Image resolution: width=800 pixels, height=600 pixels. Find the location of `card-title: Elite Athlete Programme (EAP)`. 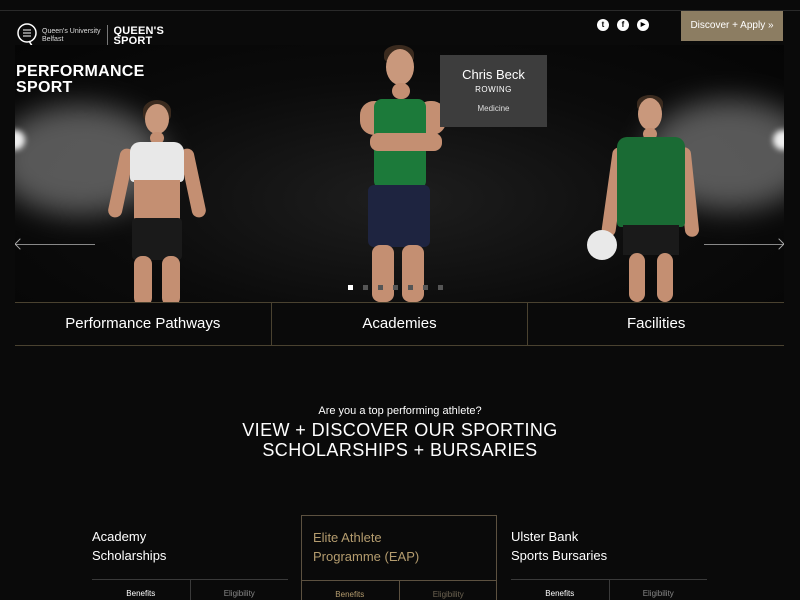

card-title: Elite Athlete Programme (EAP) is located at coordinates (366, 547).